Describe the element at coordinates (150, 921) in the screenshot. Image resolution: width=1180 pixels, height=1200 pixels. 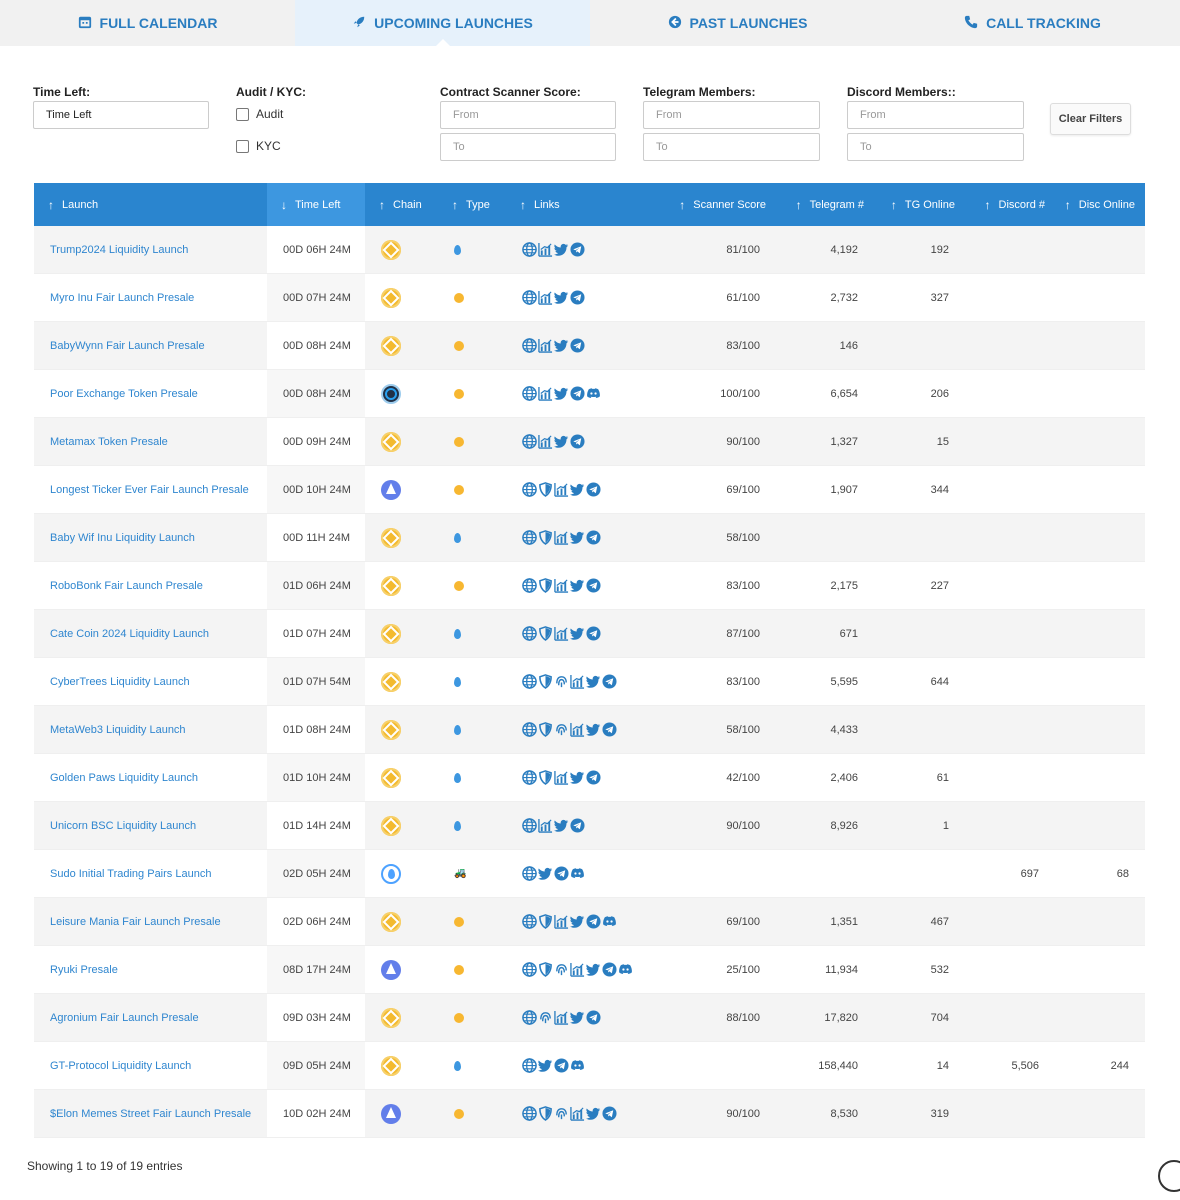
I see `launch-name-link: Leisure Mania Fair Launch Presale` at that location.